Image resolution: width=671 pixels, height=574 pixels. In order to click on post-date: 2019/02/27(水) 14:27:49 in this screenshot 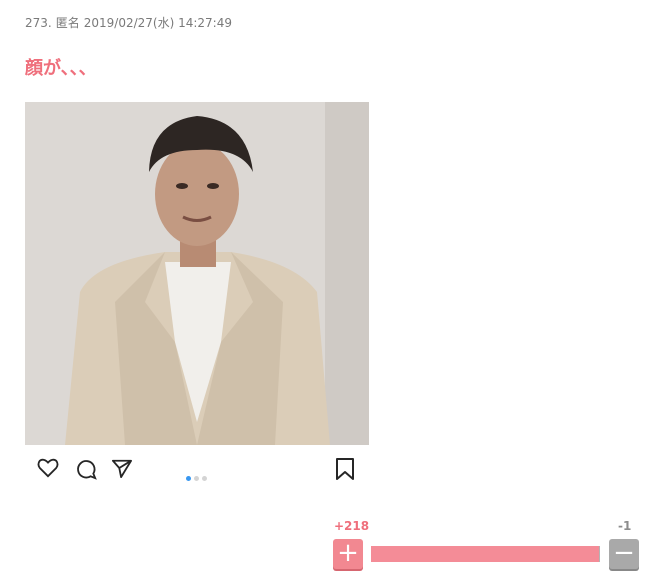, I will do `click(157, 23)`.